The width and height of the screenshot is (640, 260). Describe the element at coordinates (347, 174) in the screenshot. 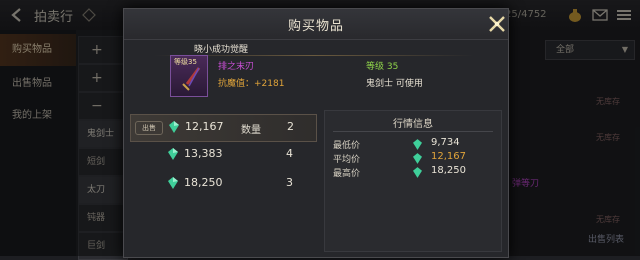

I see `max-price-label: 最高价` at that location.